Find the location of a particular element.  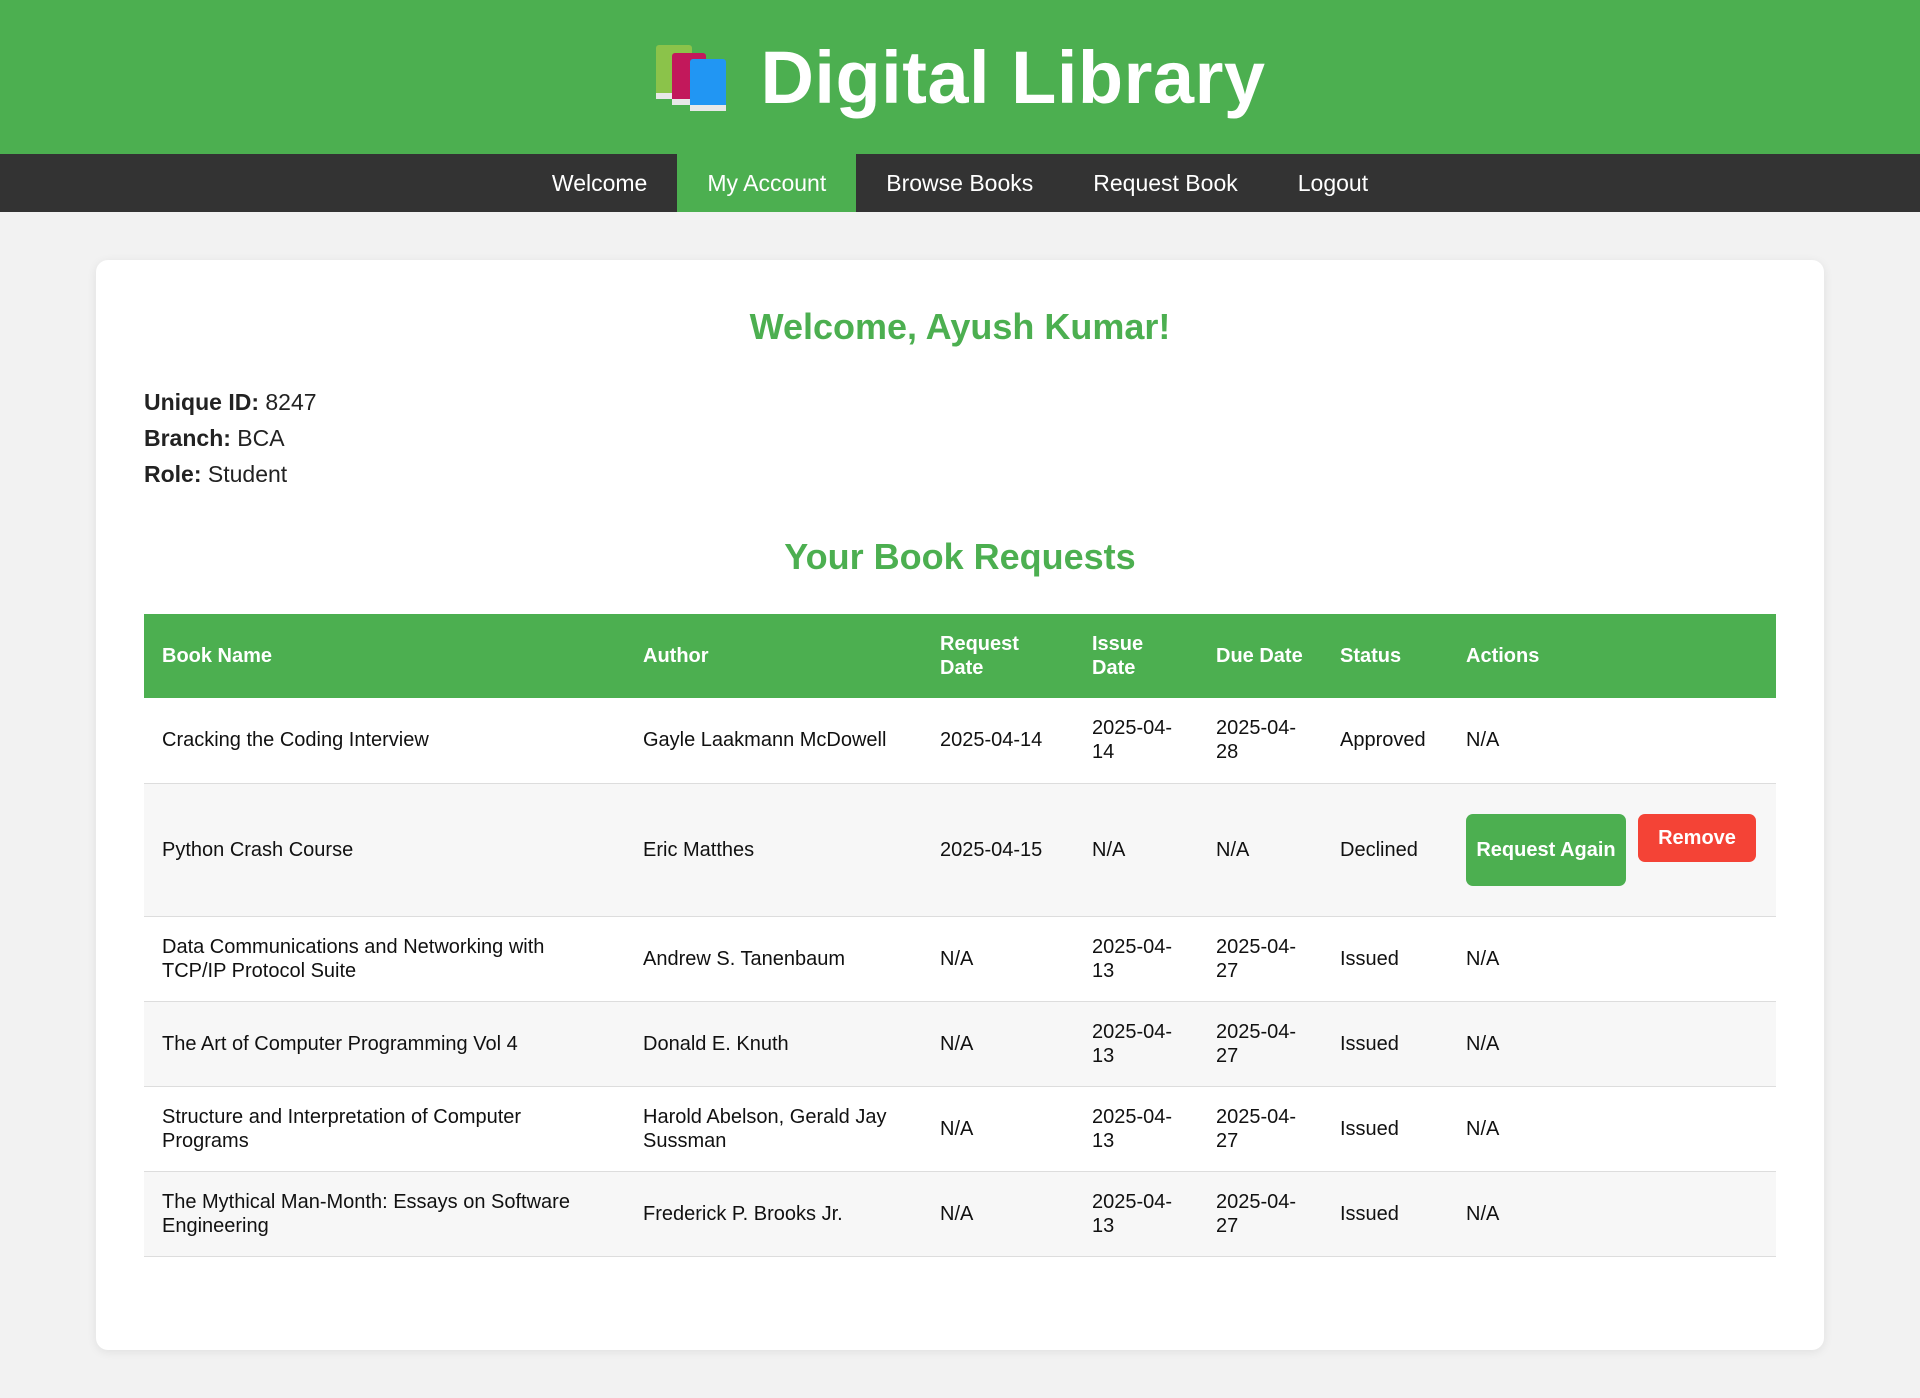

site-header: Digital Library is located at coordinates (960, 77).